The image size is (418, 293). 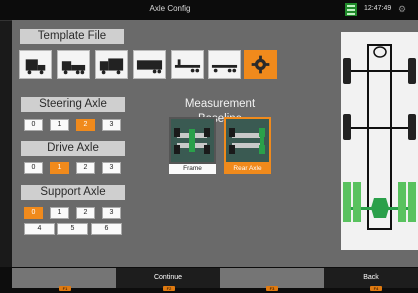 What do you see at coordinates (59, 213) in the screenshot?
I see `support-axle-option-1: 1` at bounding box center [59, 213].